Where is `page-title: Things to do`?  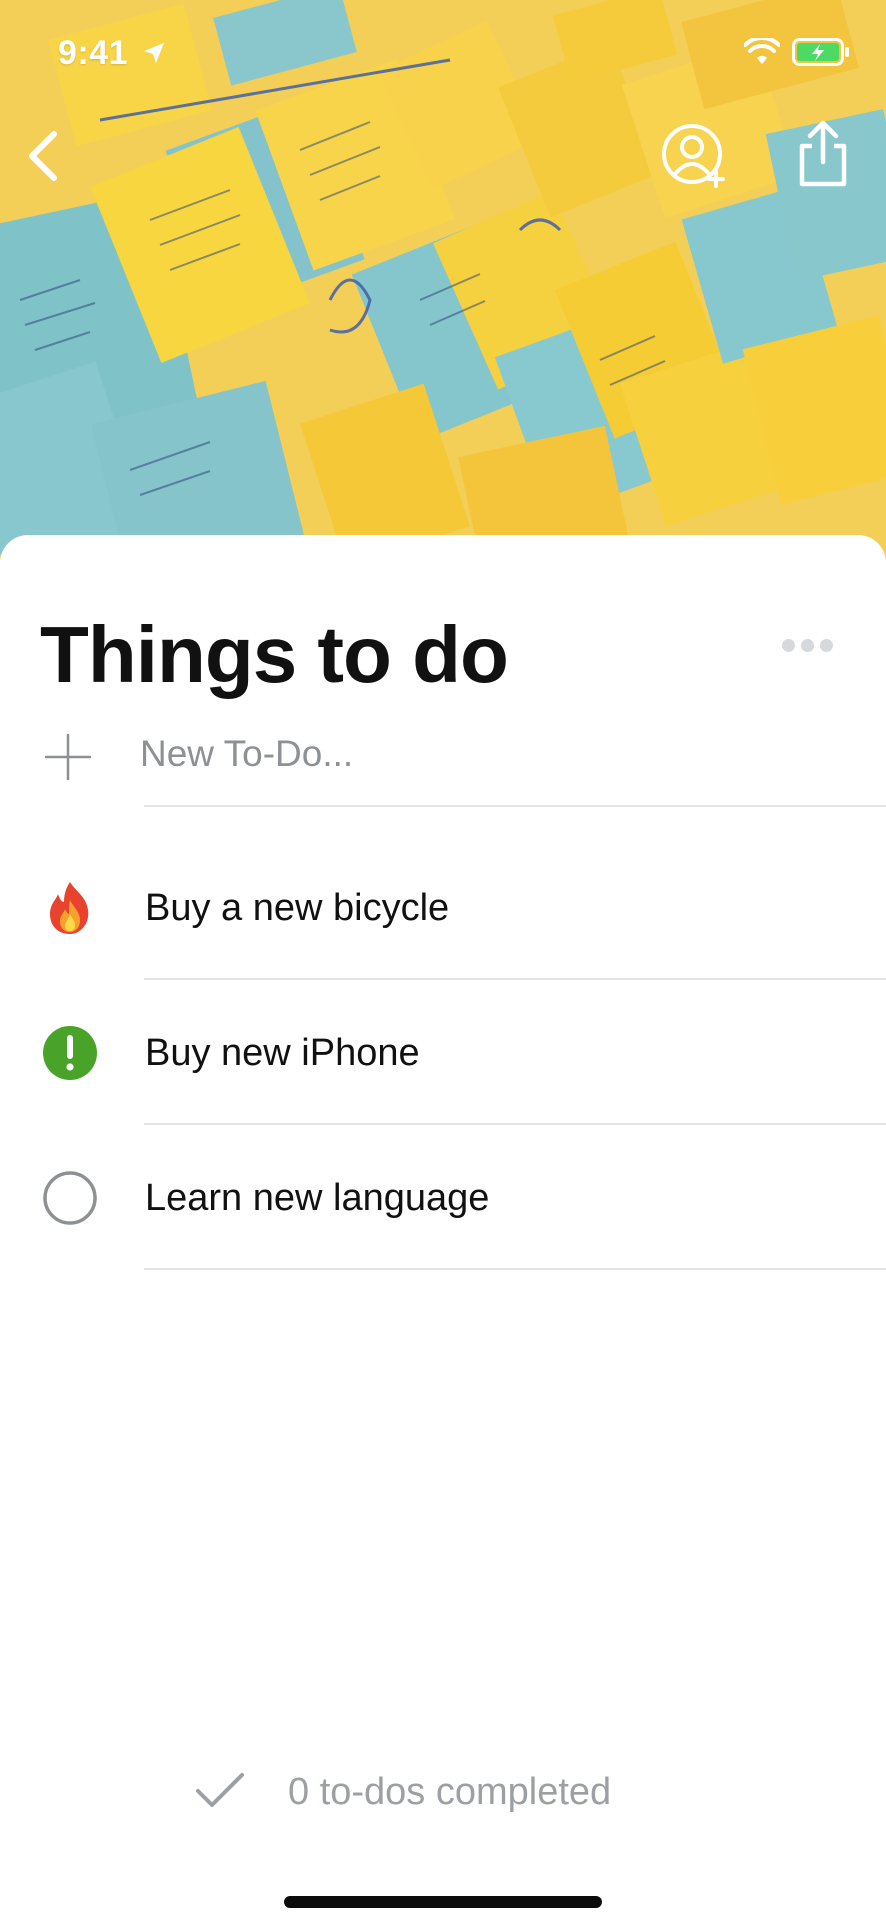
page-title: Things to do is located at coordinates (274, 654).